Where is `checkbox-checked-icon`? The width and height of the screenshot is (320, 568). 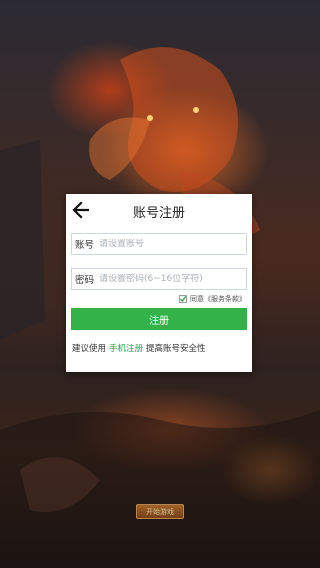 checkbox-checked-icon is located at coordinates (183, 299).